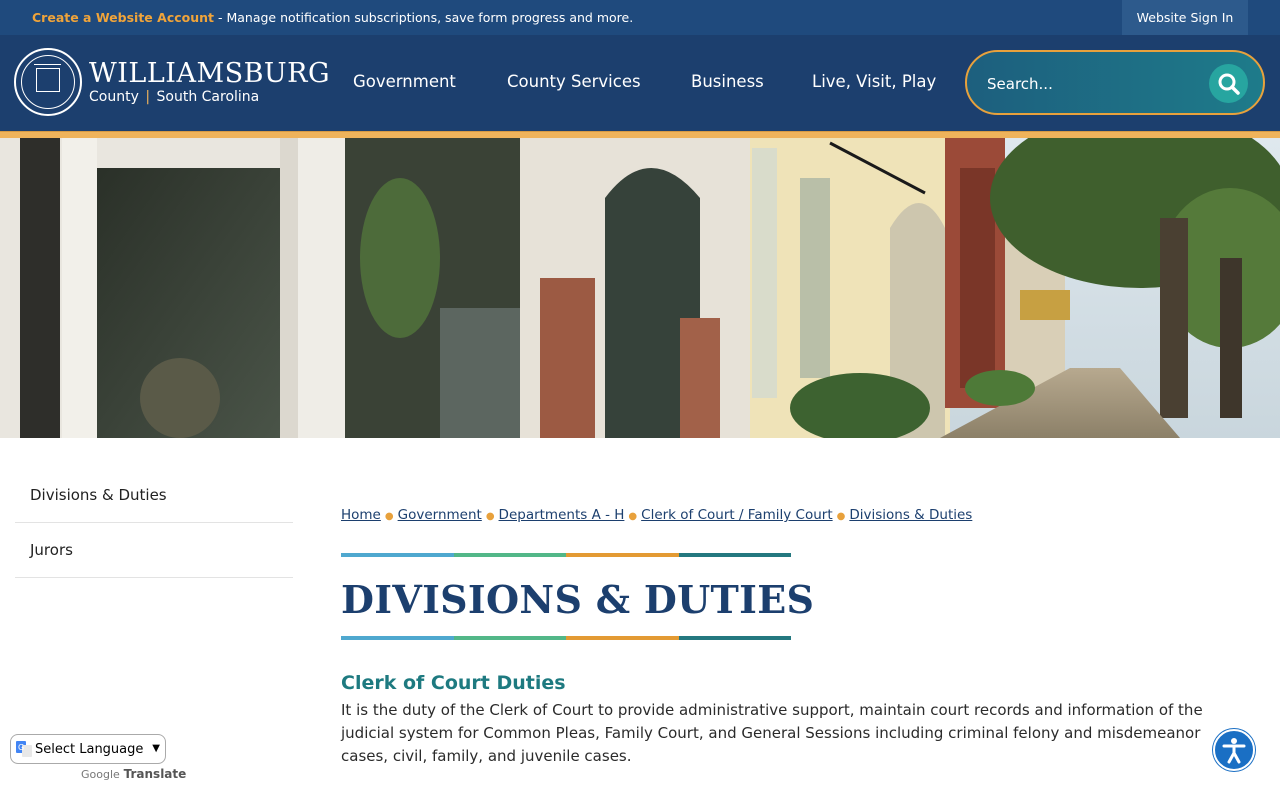 The image size is (1280, 800). I want to click on accessibility-icon, so click(1234, 751).